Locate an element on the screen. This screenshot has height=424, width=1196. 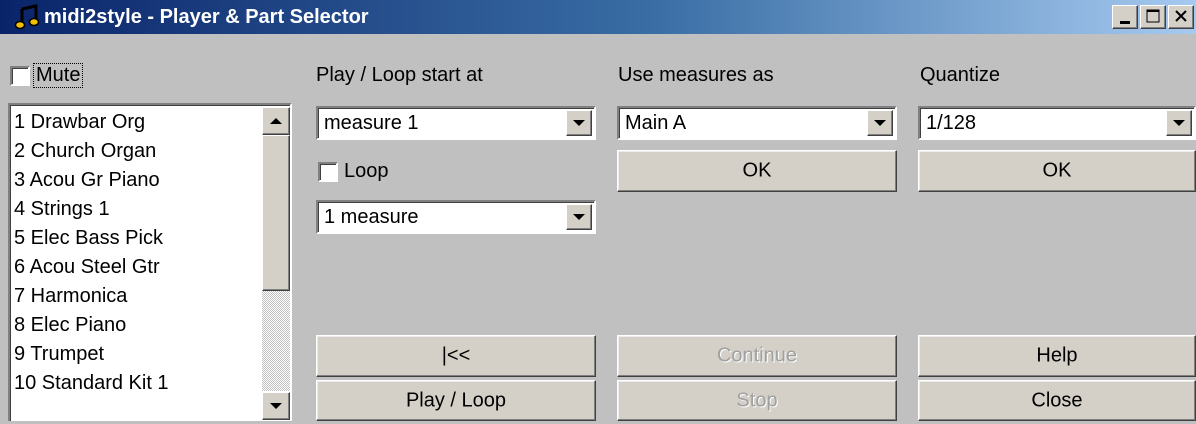
measures-role-value: Main A is located at coordinates (656, 123).